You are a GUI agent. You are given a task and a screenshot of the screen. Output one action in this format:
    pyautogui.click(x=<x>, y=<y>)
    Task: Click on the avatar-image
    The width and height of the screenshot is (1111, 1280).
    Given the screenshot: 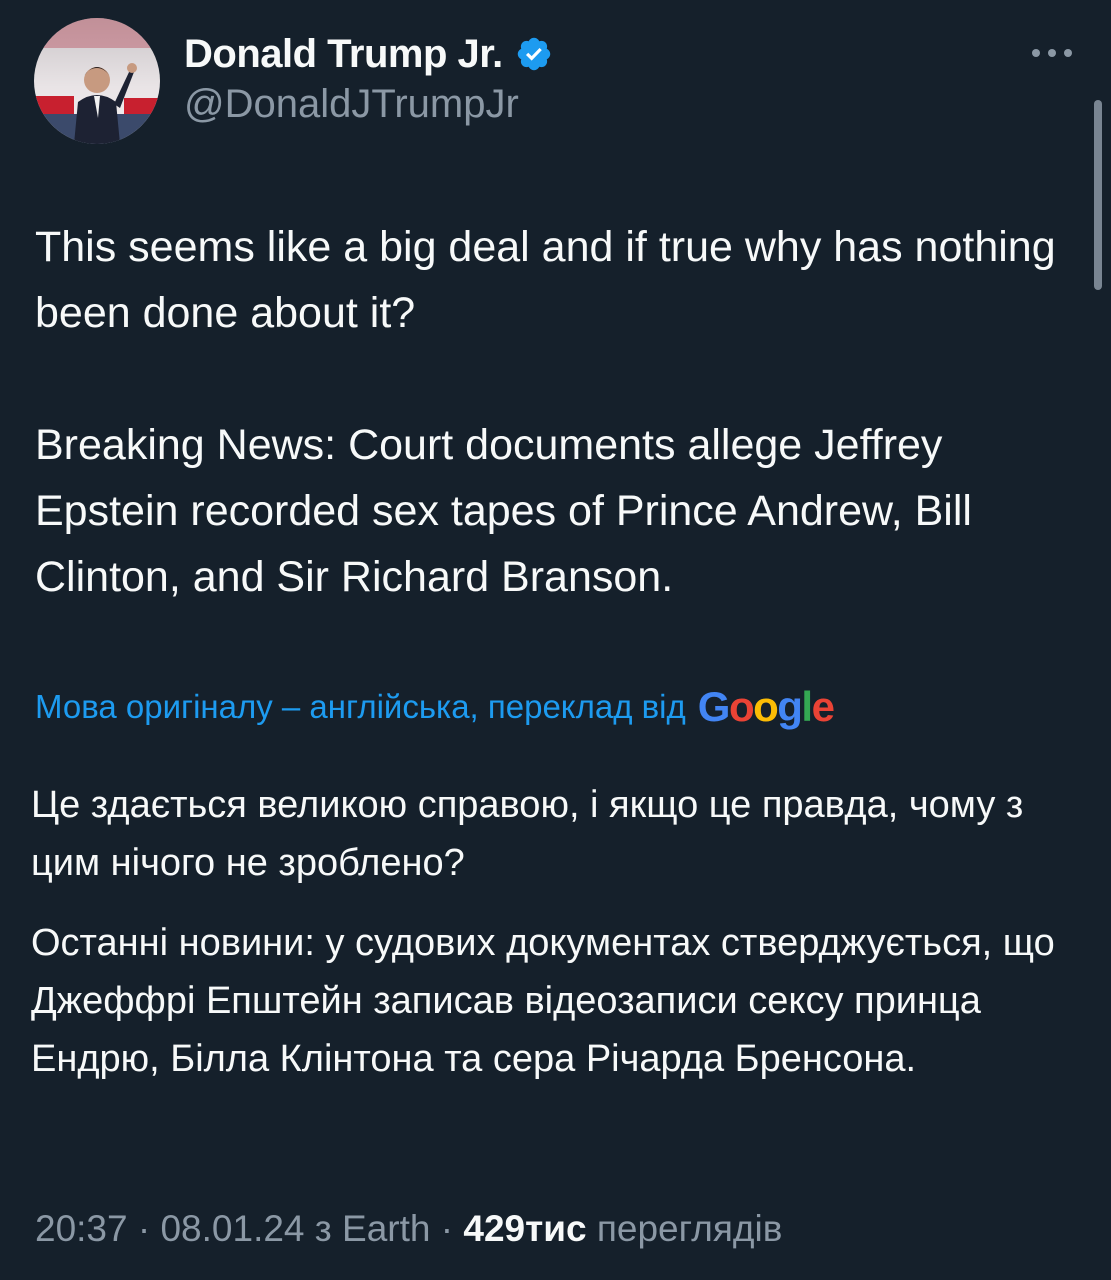 What is the action you would take?
    pyautogui.click(x=97, y=81)
    